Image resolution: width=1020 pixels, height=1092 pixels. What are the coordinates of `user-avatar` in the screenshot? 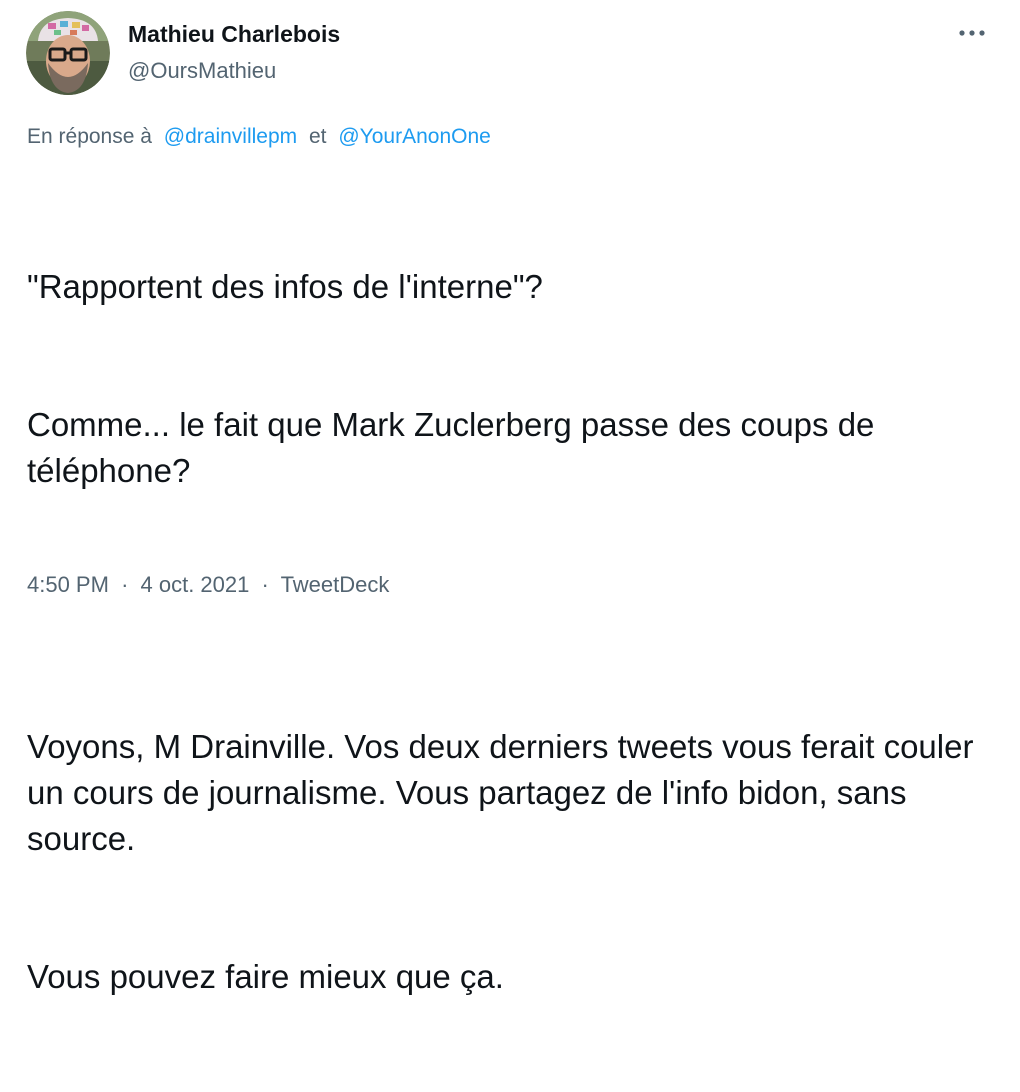 It's located at (68, 53).